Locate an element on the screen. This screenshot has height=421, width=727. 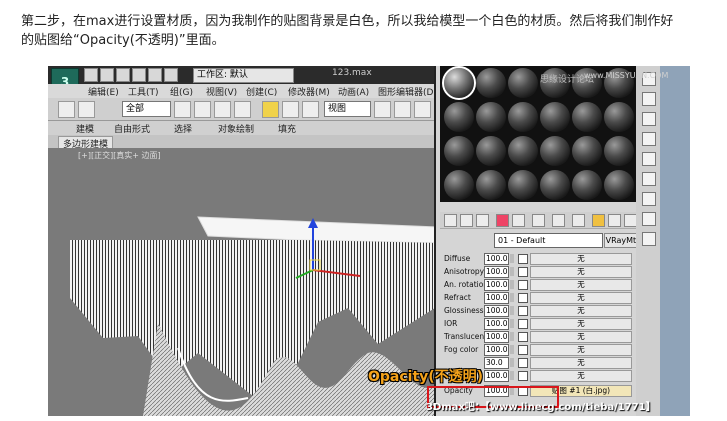
go-to-parent-icon is located at coordinates (614, 220).